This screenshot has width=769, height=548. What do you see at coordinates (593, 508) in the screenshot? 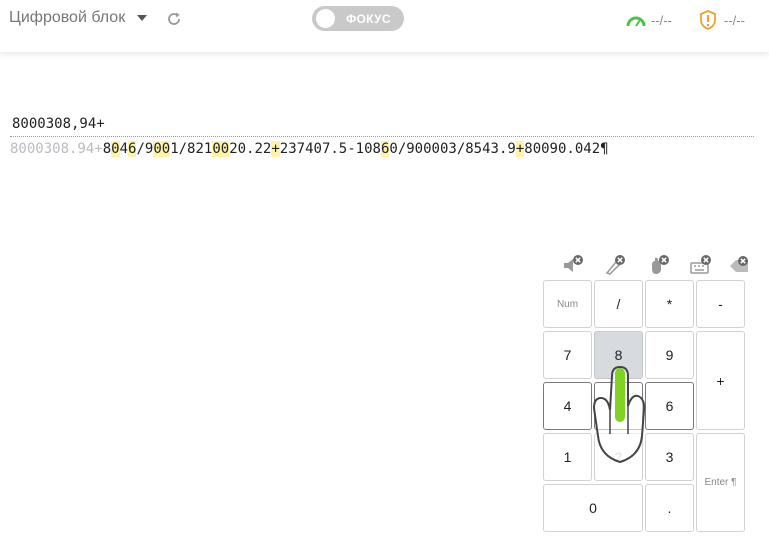
I see `key-0: 0` at bounding box center [593, 508].